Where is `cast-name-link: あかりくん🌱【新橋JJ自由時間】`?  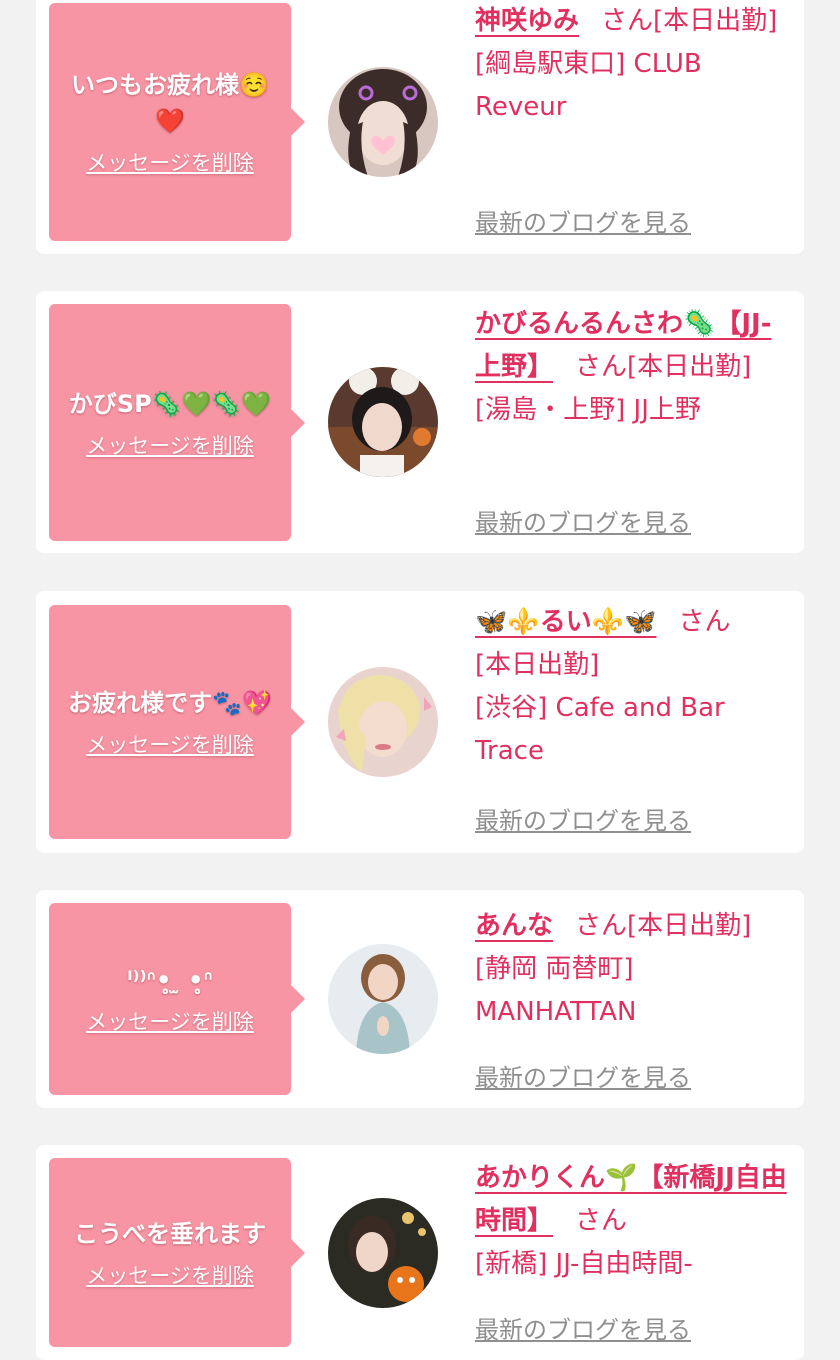 cast-name-link: あかりくん🌱【新橋JJ自由時間】 is located at coordinates (631, 1199).